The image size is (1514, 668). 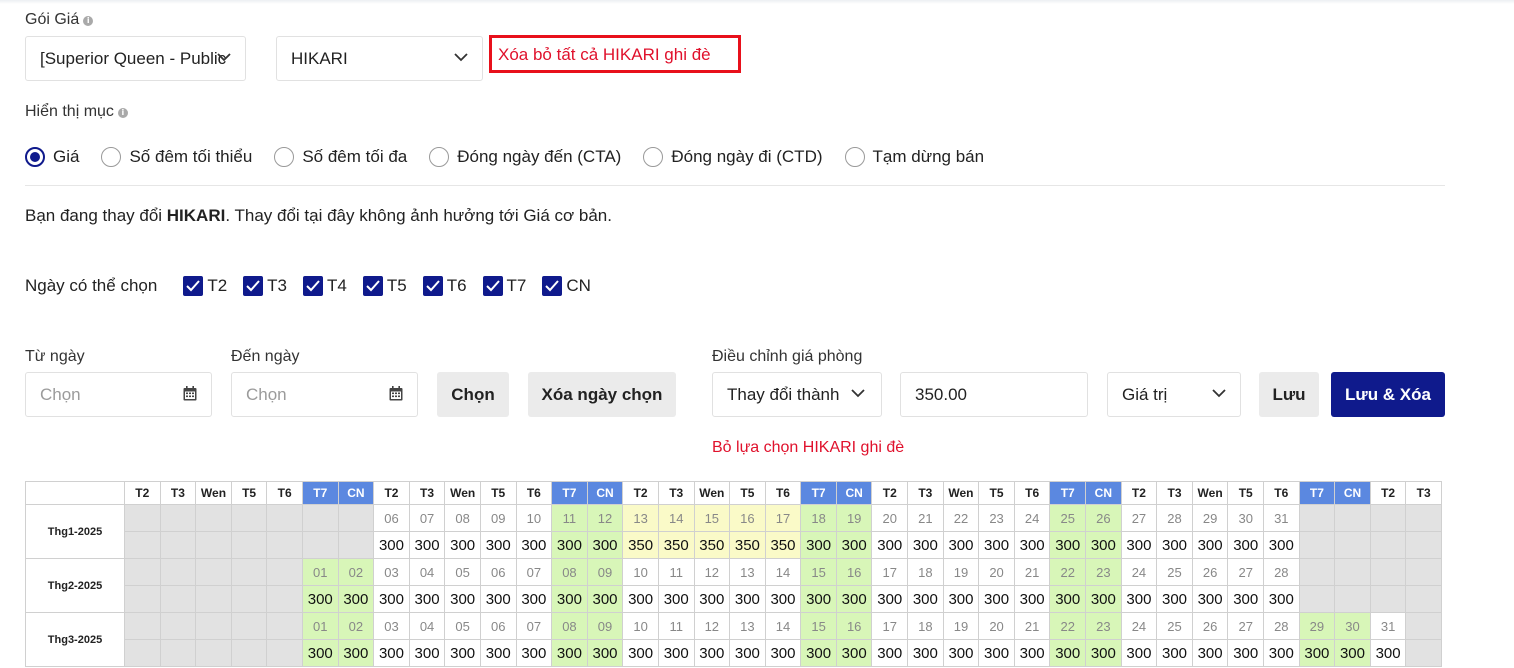 What do you see at coordinates (747, 572) in the screenshot?
I see `day-number-cell: 13` at bounding box center [747, 572].